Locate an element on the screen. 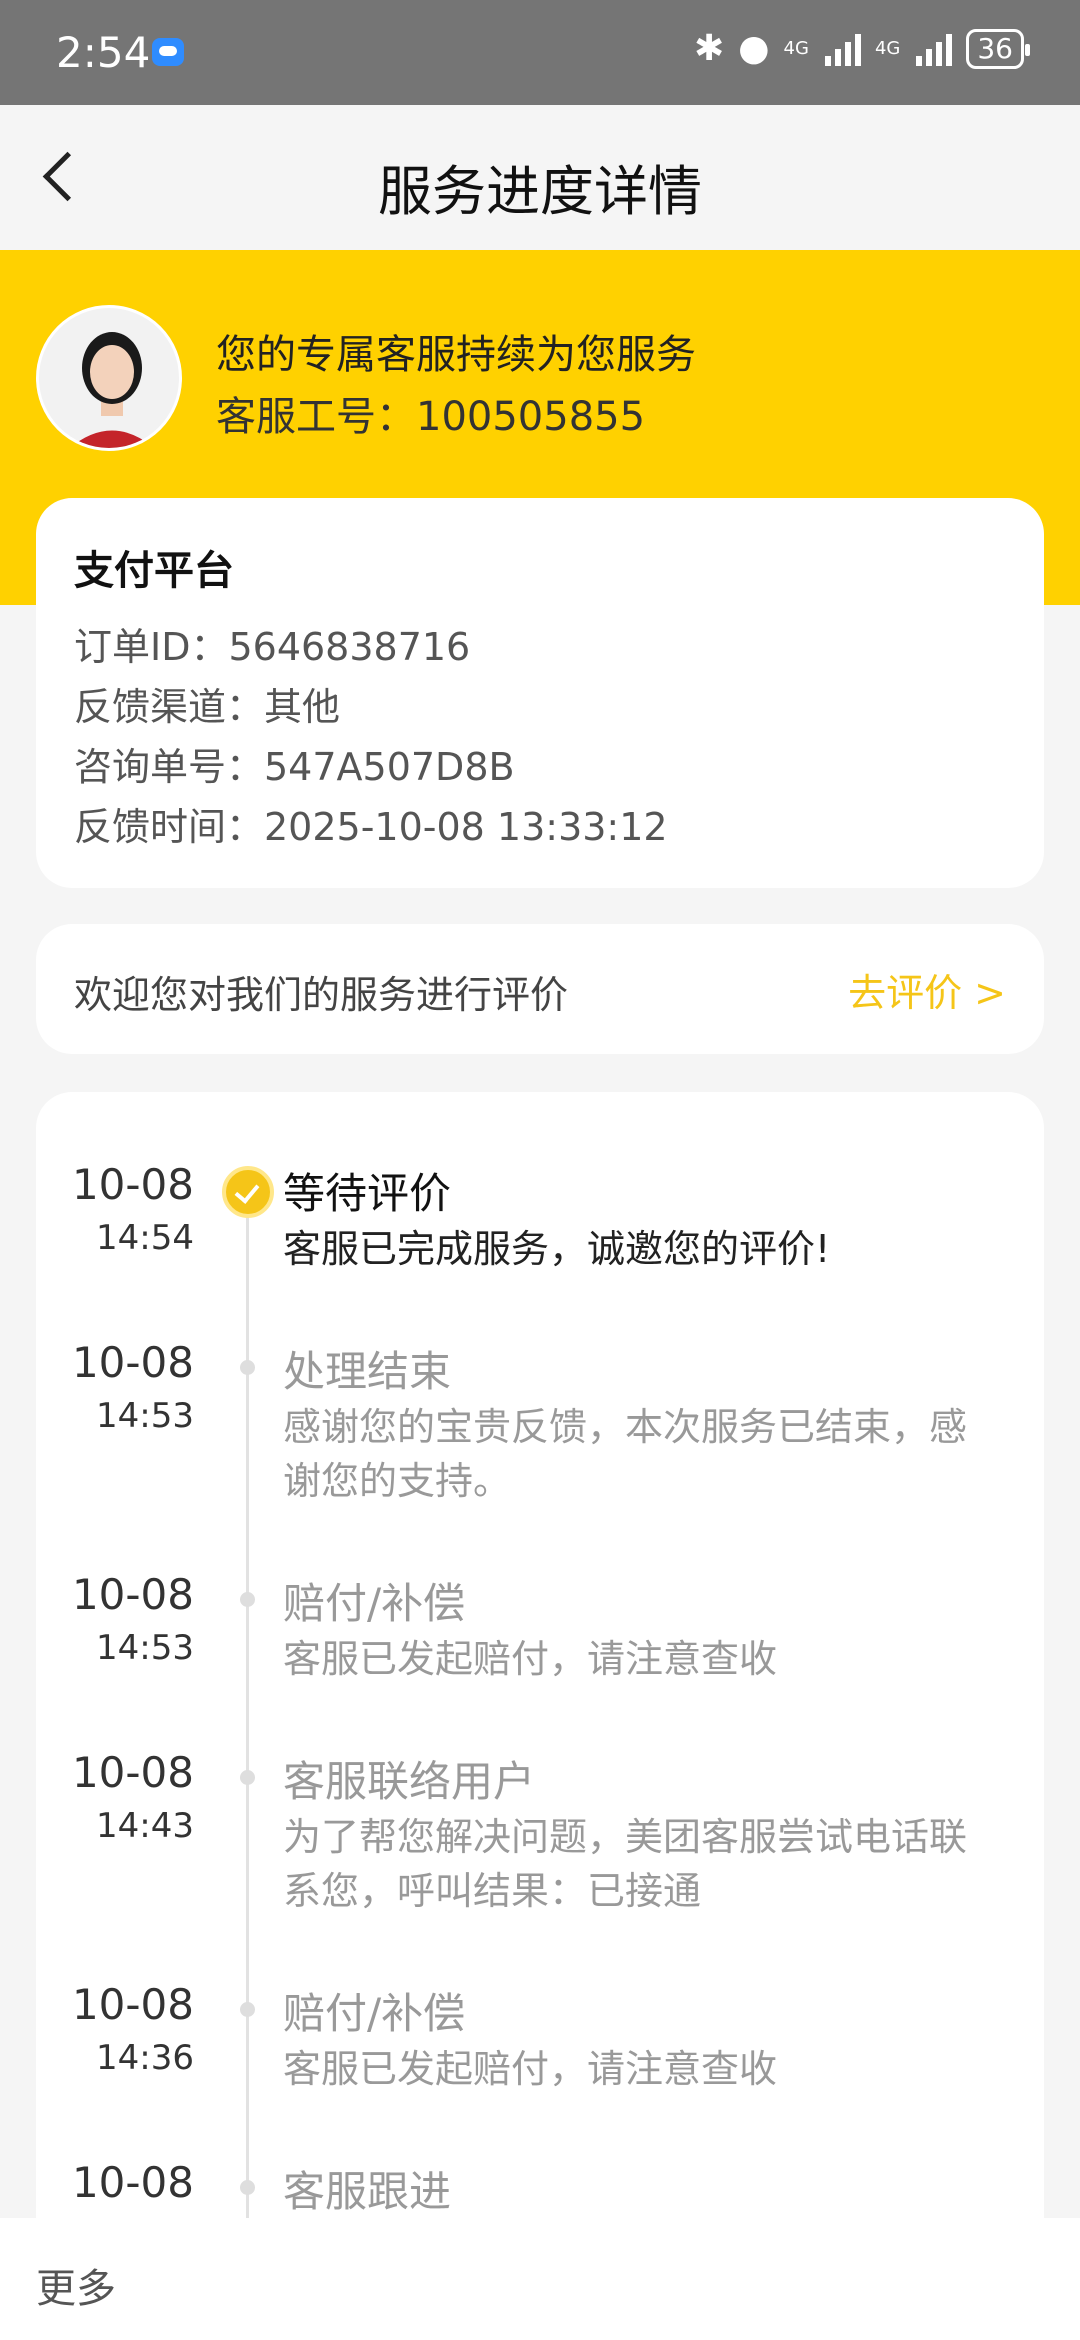 The image size is (1080, 2340). timeline-status: 客服联络用户 is located at coordinates (409, 1781).